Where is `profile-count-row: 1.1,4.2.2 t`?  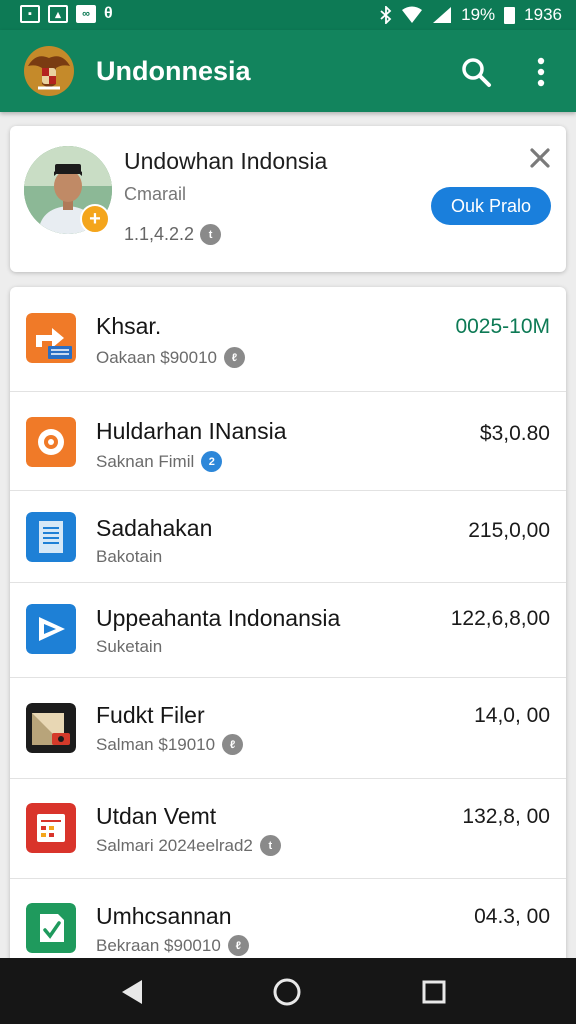 profile-count-row: 1.1,4.2.2 t is located at coordinates (173, 234).